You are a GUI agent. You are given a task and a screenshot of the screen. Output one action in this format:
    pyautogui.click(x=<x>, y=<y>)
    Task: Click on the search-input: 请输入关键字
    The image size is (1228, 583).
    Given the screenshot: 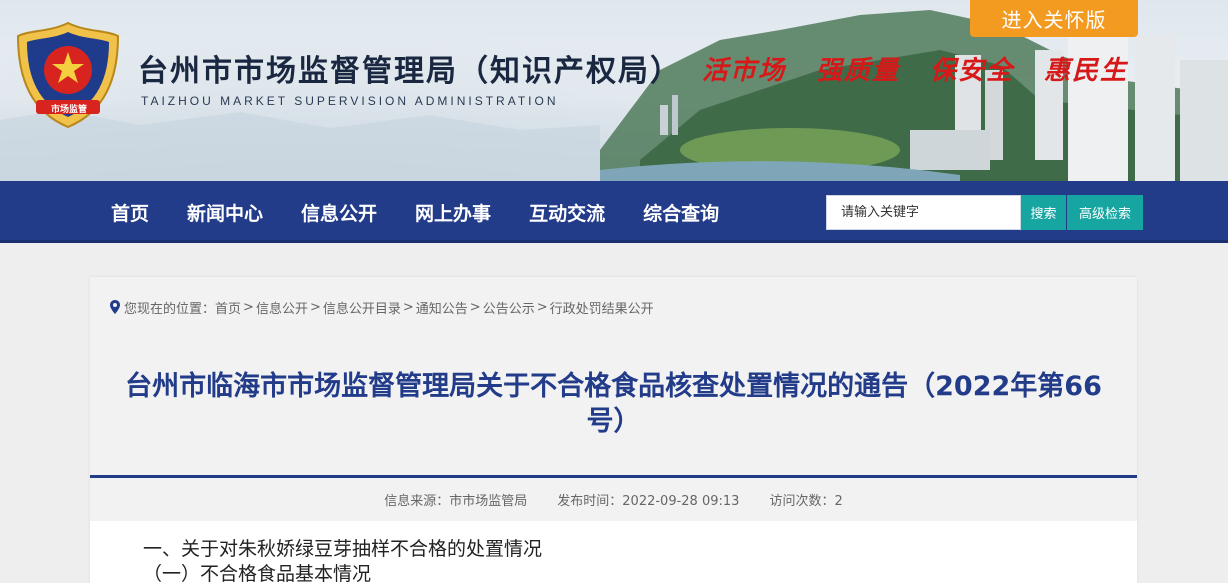 What is the action you would take?
    pyautogui.click(x=923, y=212)
    